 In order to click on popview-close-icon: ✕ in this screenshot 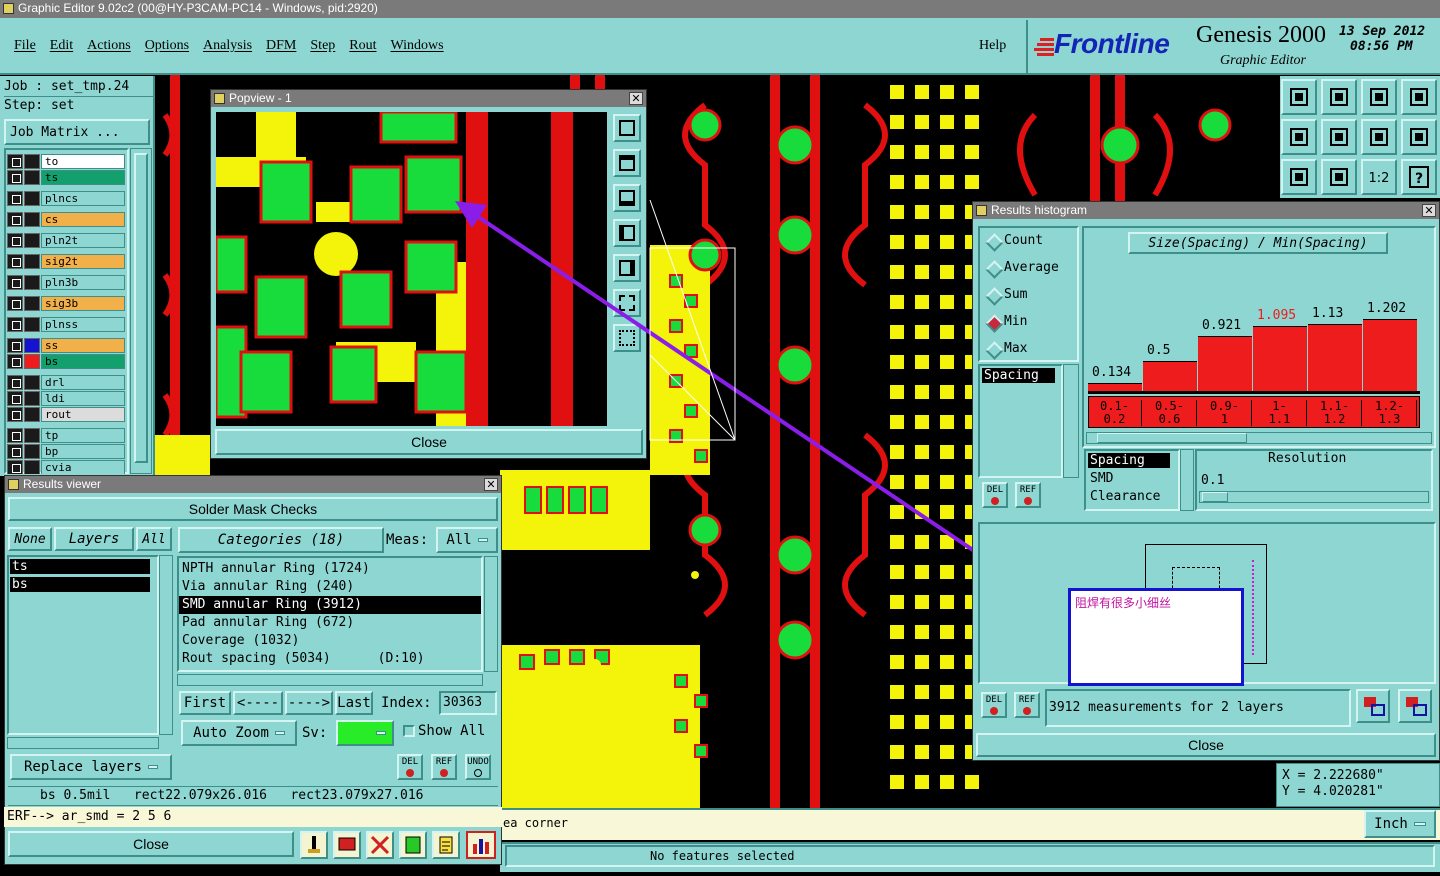, I will do `click(636, 98)`.